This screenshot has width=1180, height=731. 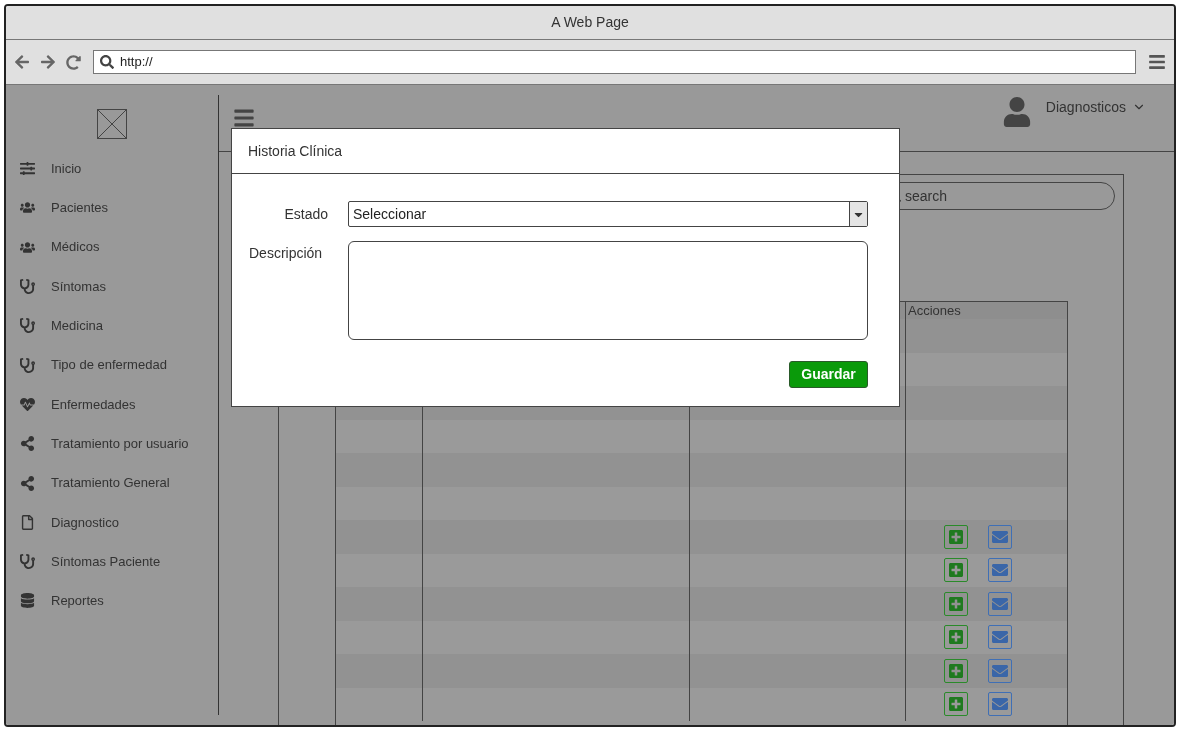 What do you see at coordinates (73, 62) in the screenshot?
I see `reload-icon` at bounding box center [73, 62].